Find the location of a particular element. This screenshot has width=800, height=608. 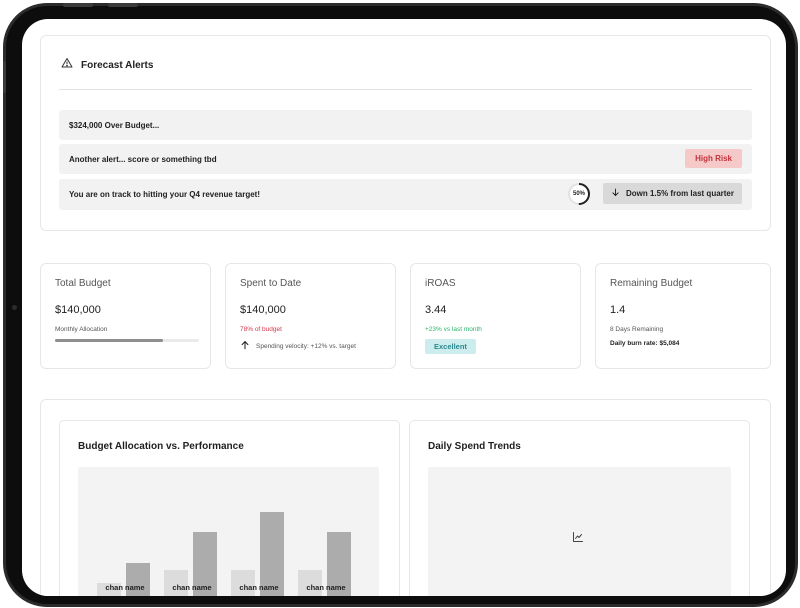

trend-chart-placeholder is located at coordinates (579, 531).